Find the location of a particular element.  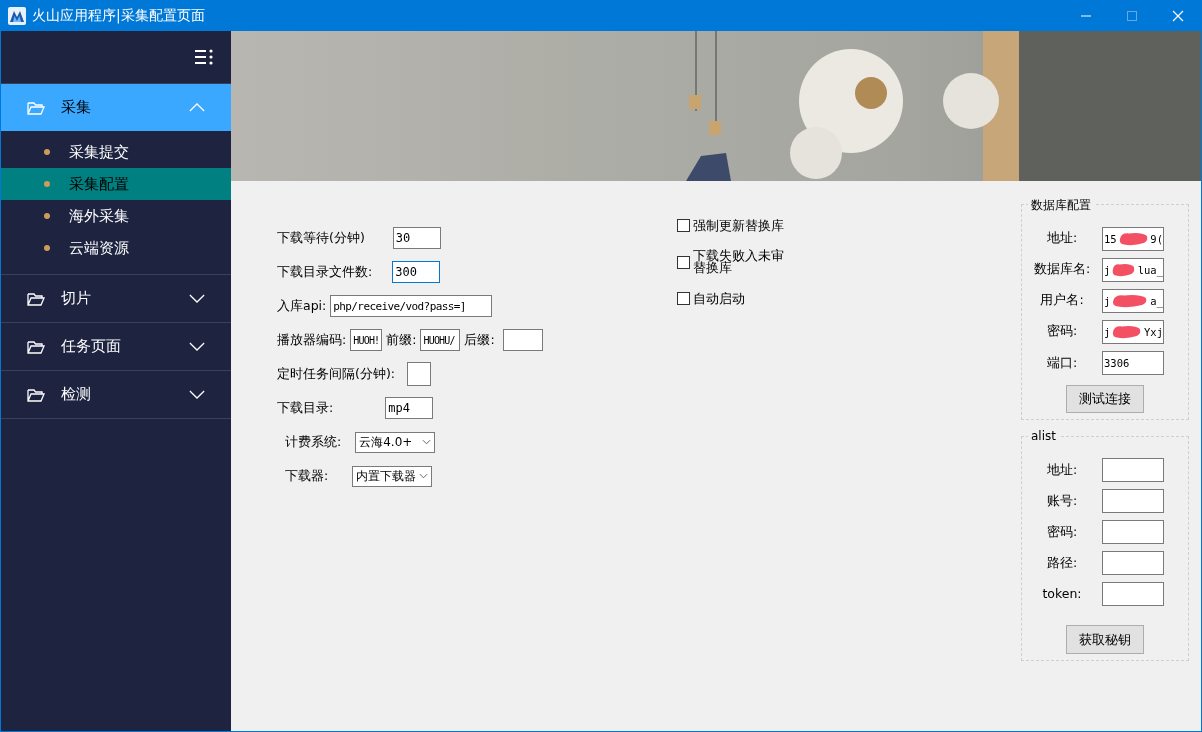

field-label: 下载目录文件数: is located at coordinates (325, 272).